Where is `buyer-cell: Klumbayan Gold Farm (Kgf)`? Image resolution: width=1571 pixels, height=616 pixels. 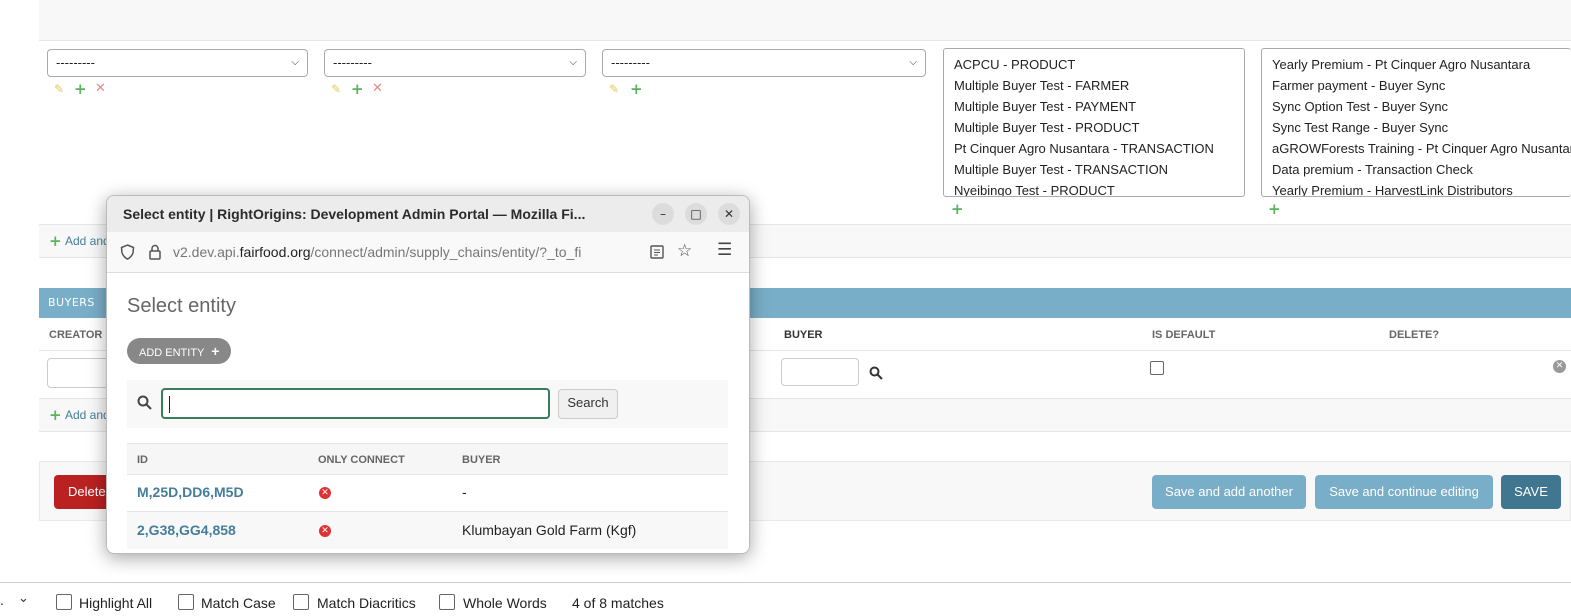
buyer-cell: Klumbayan Gold Farm (Kgf) is located at coordinates (549, 530).